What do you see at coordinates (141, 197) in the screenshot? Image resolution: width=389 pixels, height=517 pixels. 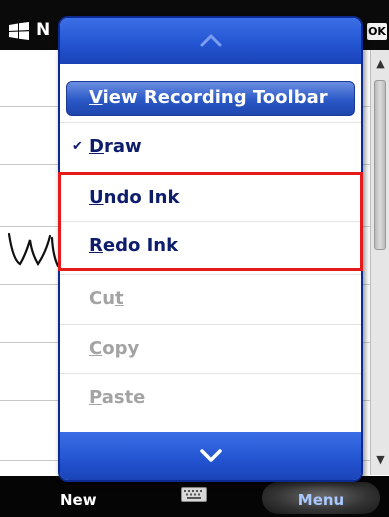 I see `menu-item-label: ndo Ink` at bounding box center [141, 197].